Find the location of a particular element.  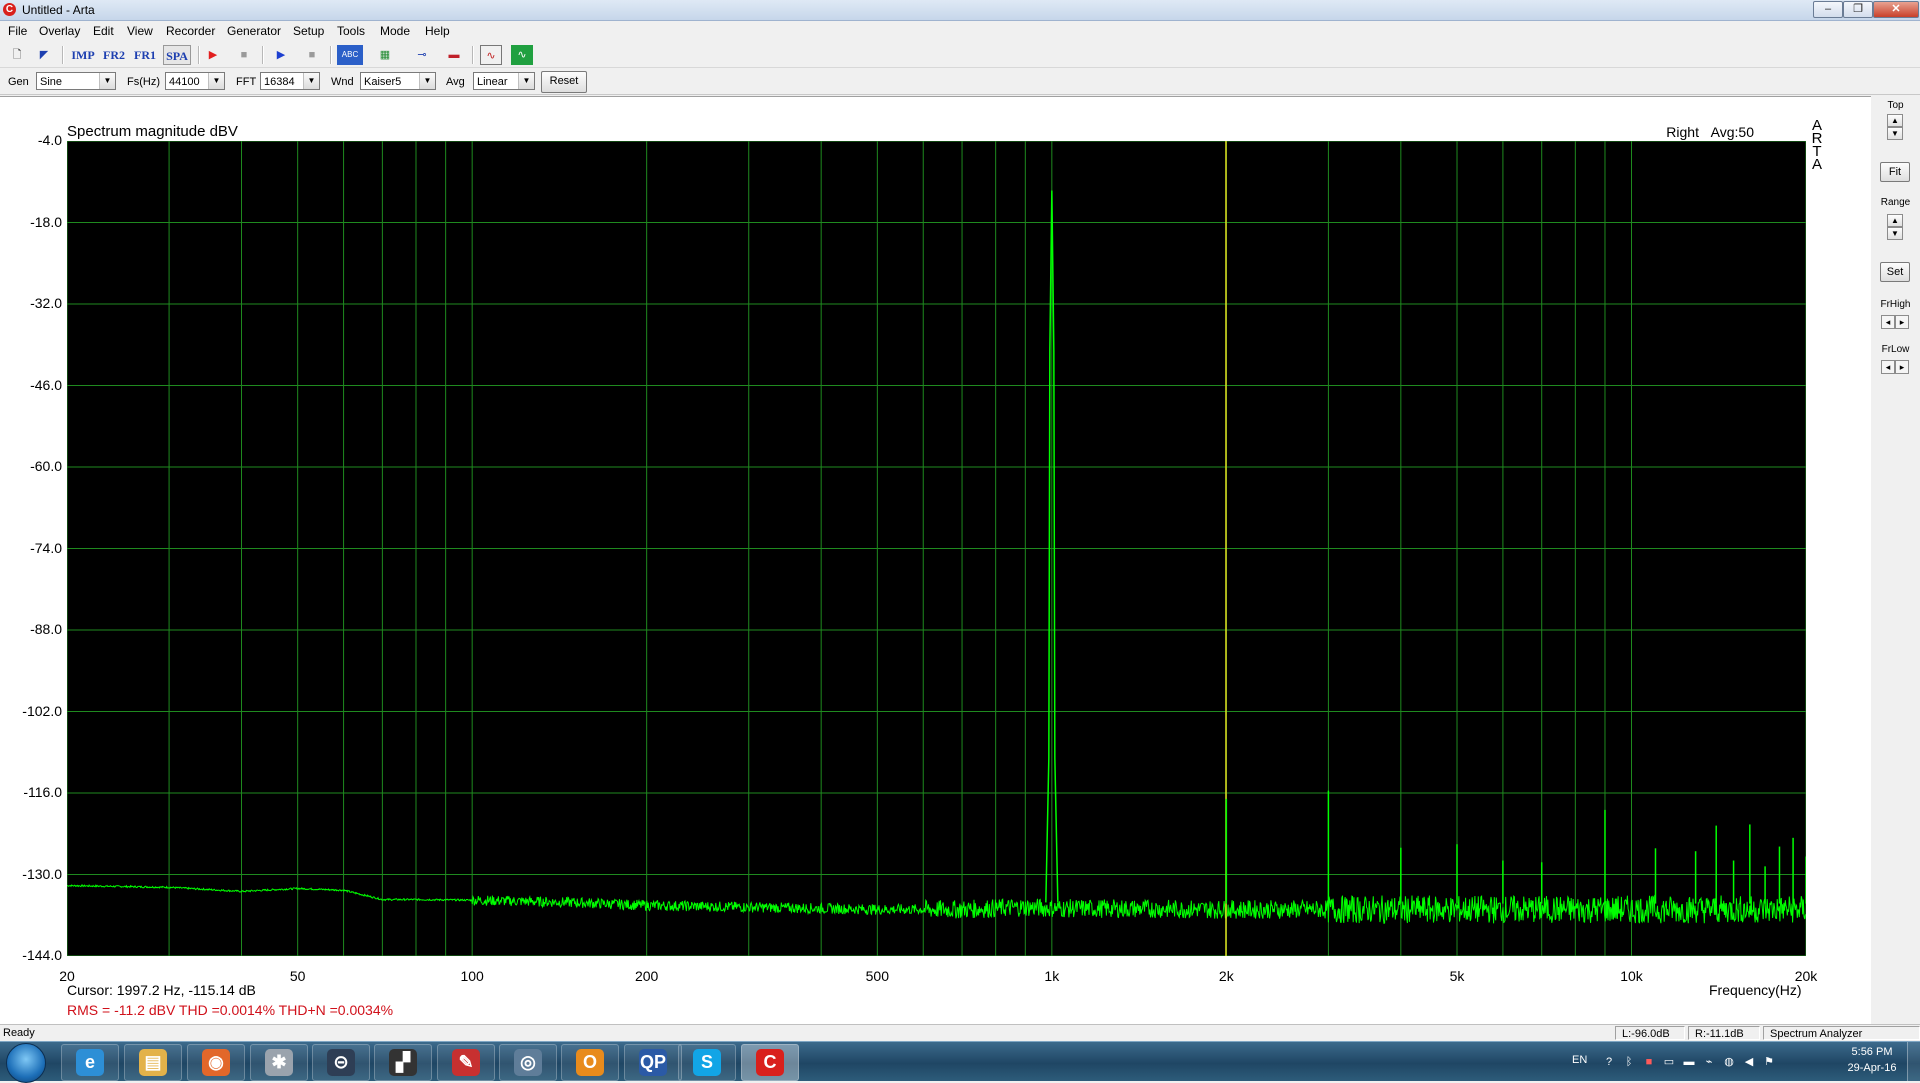

frlow-right-button: ▸ is located at coordinates (1902, 367).